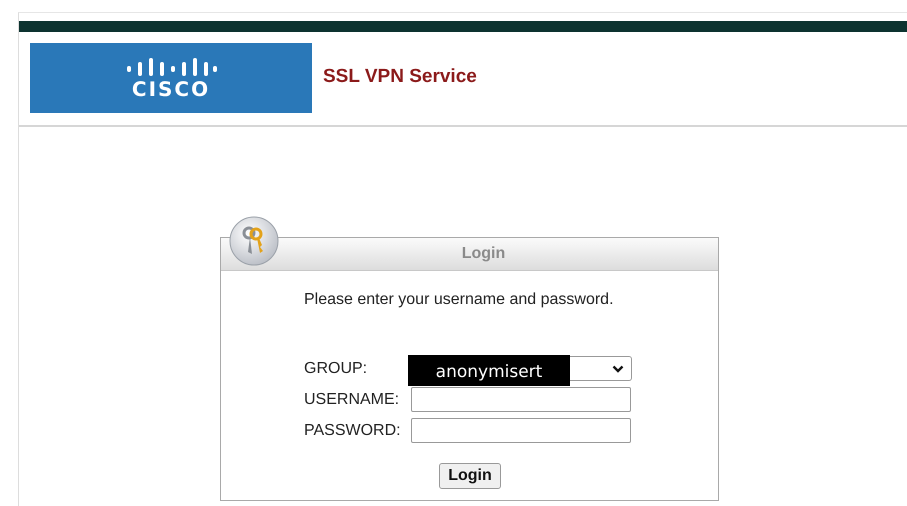 This screenshot has height=506, width=907. I want to click on panel-title: Login, so click(484, 254).